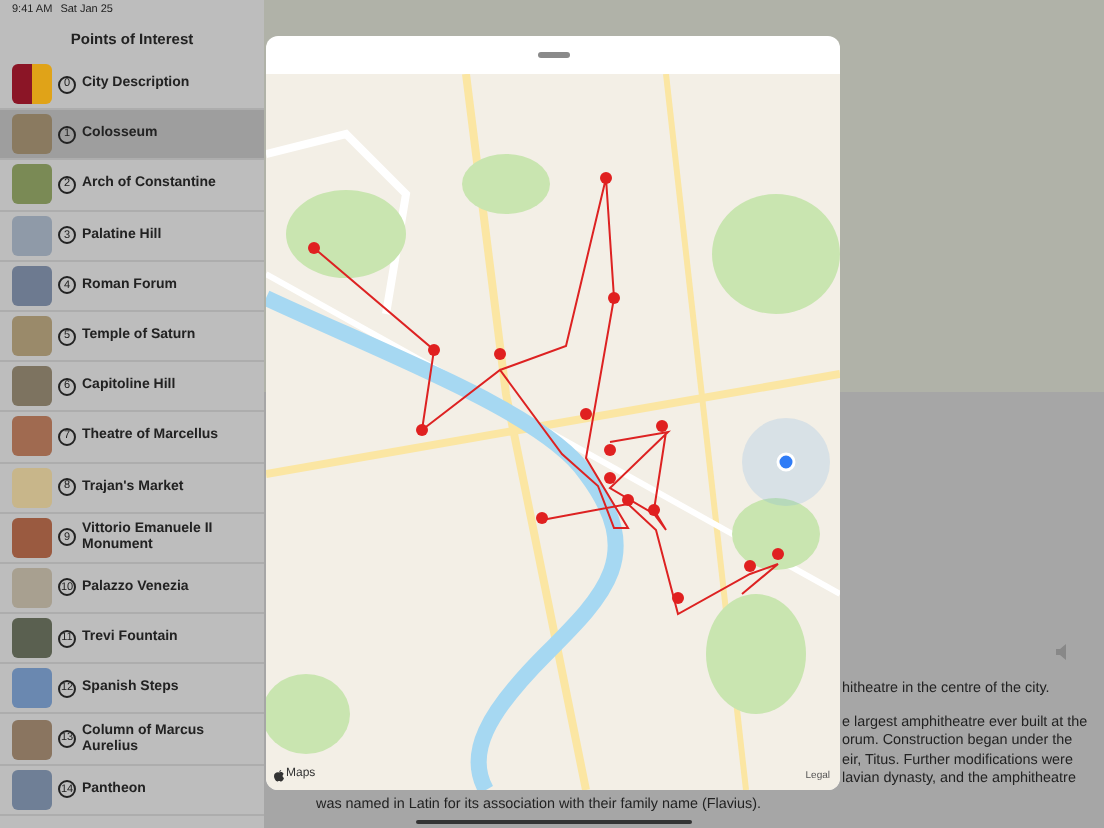 The height and width of the screenshot is (828, 1104). What do you see at coordinates (553, 55) in the screenshot?
I see `sheet-grabber` at bounding box center [553, 55].